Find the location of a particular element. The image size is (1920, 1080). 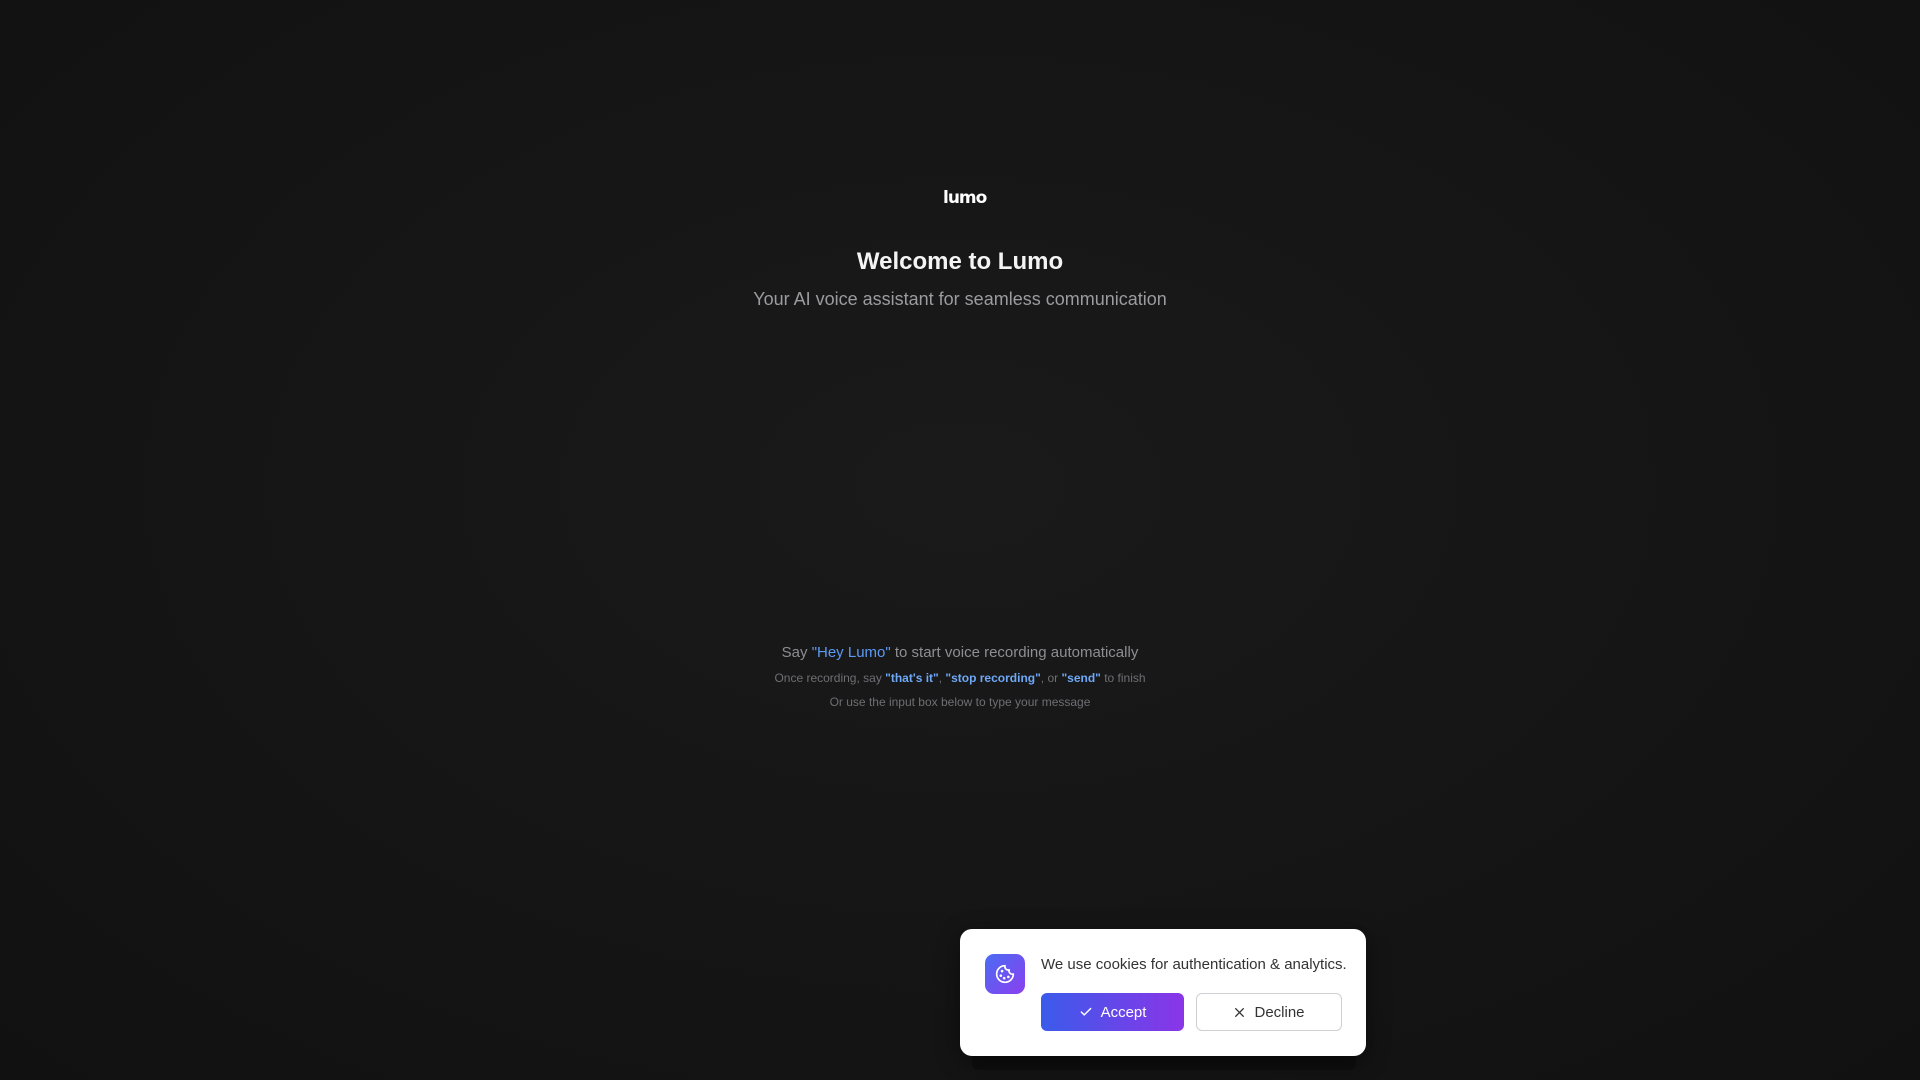

decline-cookies-button: Decline is located at coordinates (1269, 1012).